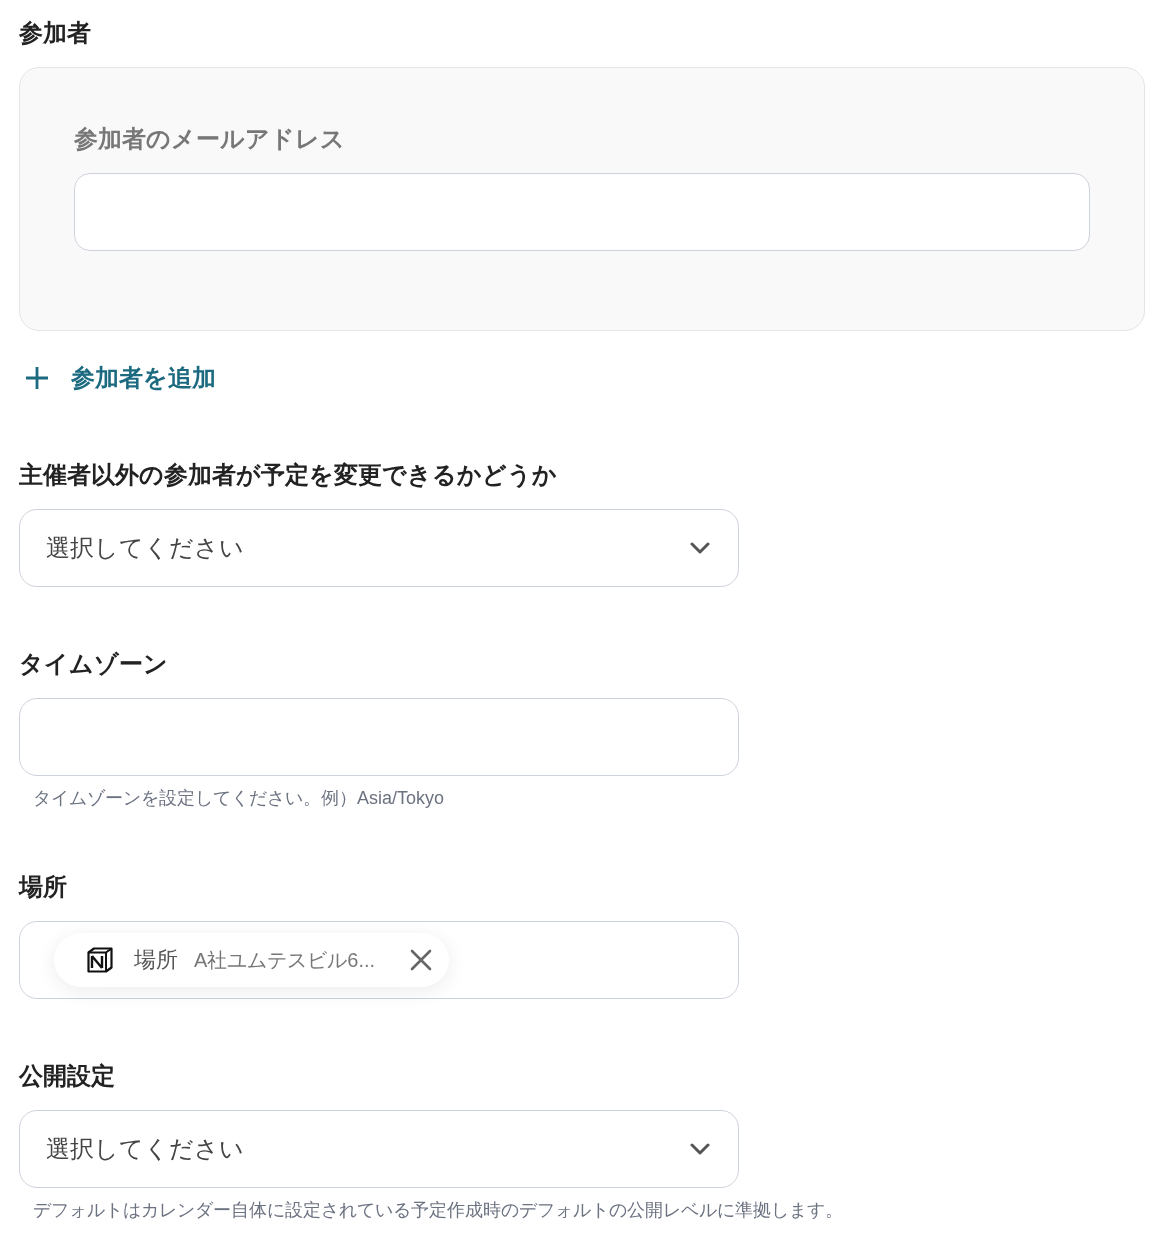 The image size is (1162, 1250). I want to click on hint-text: タイムゾーンを設定してください。例）Asia/Tokyo, so click(238, 798).